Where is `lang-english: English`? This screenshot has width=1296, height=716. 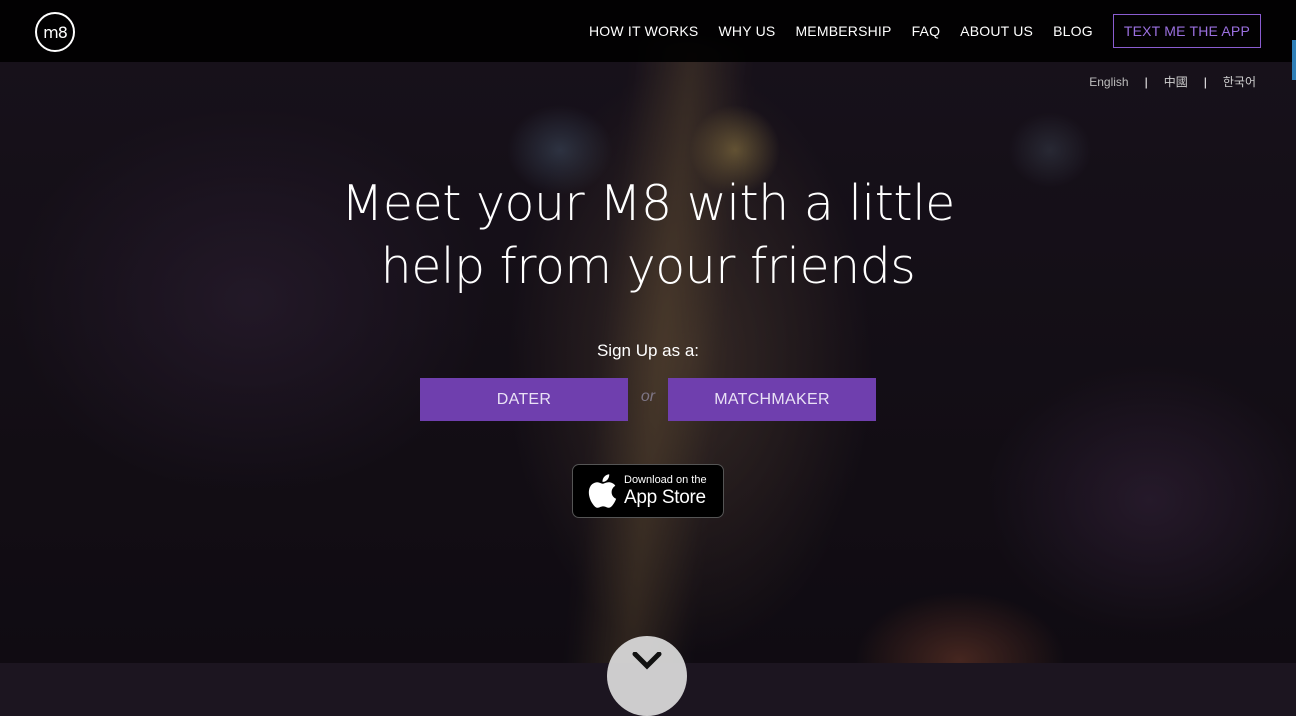
lang-english: English is located at coordinates (1108, 82).